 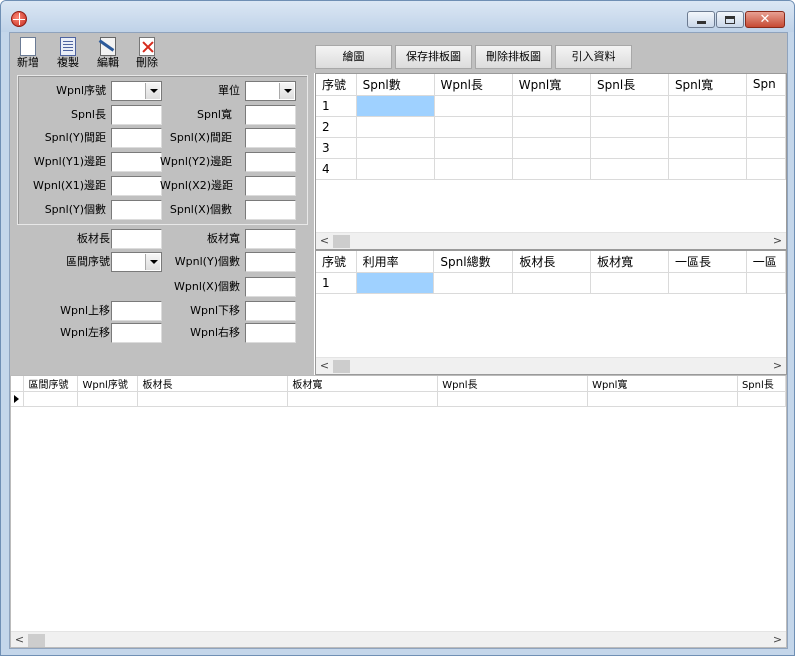 What do you see at coordinates (336, 169) in the screenshot?
I see `row-number-cell: 4` at bounding box center [336, 169].